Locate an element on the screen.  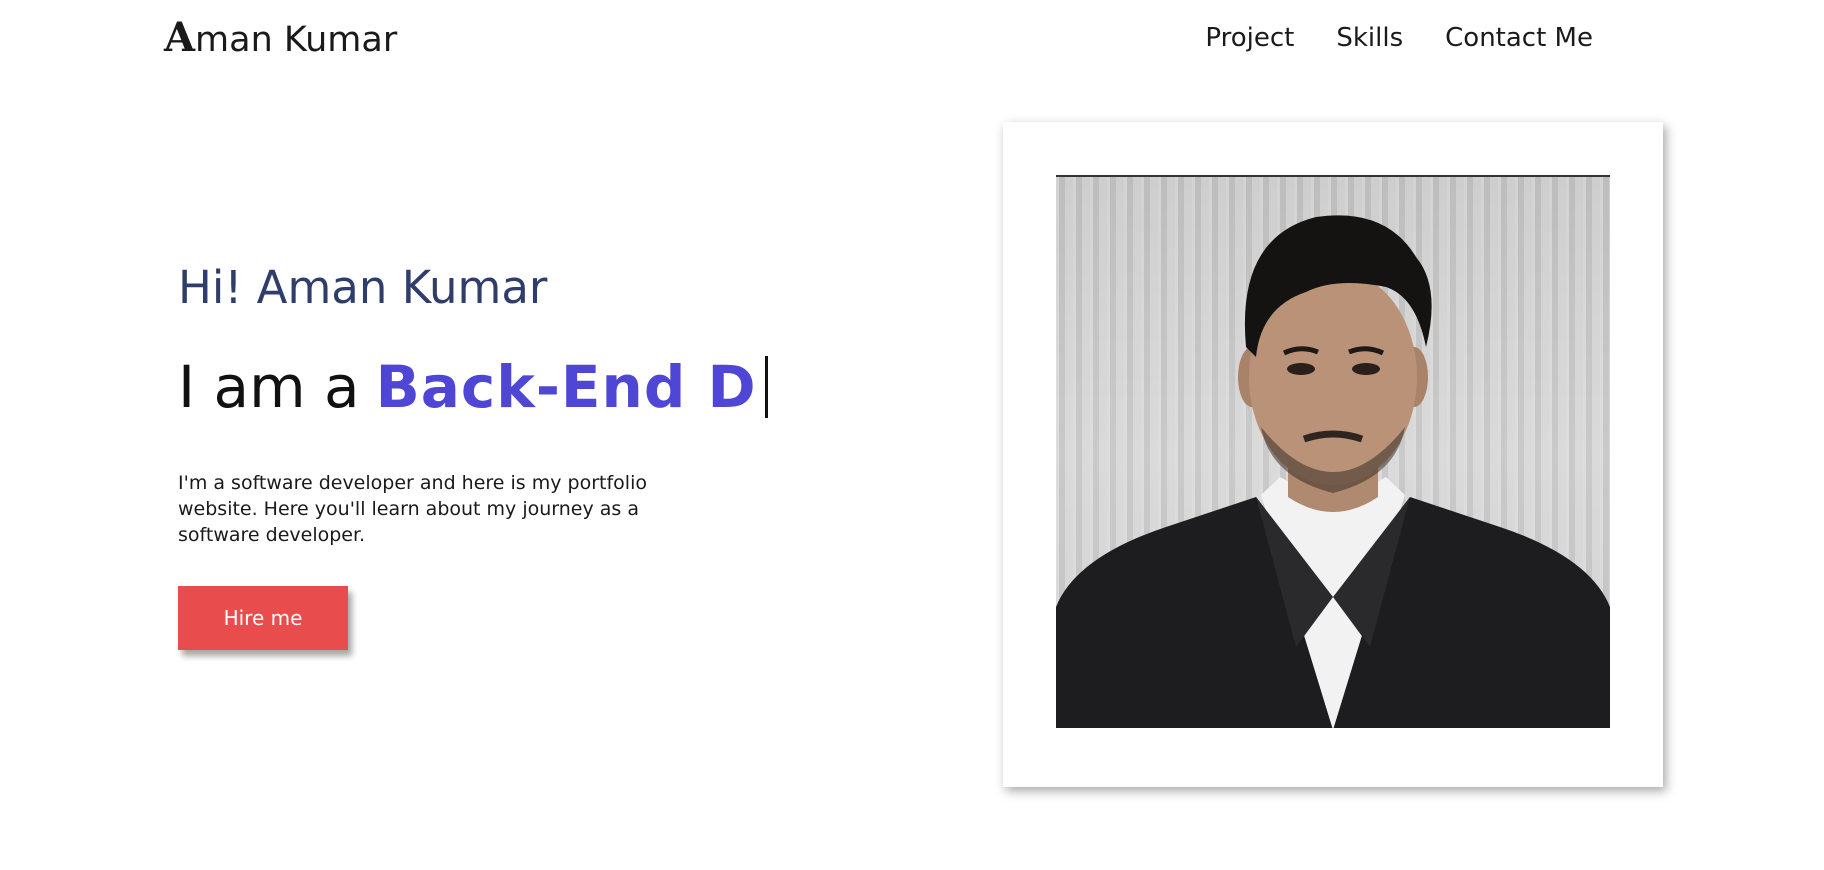
hero-tagline: I am a Back-End D is located at coordinates (473, 387).